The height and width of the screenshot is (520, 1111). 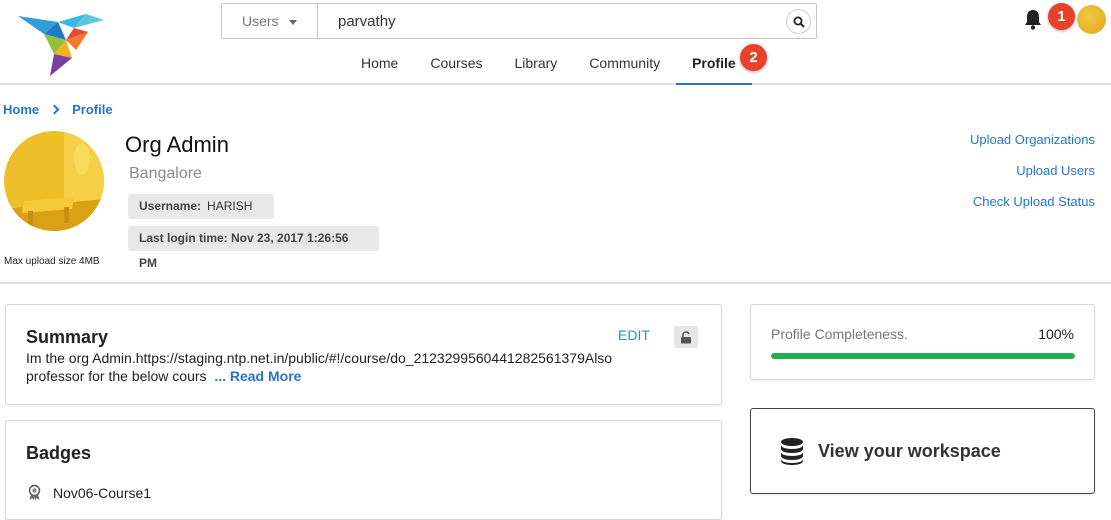 What do you see at coordinates (379, 64) in the screenshot?
I see `nav-item-home: Home` at bounding box center [379, 64].